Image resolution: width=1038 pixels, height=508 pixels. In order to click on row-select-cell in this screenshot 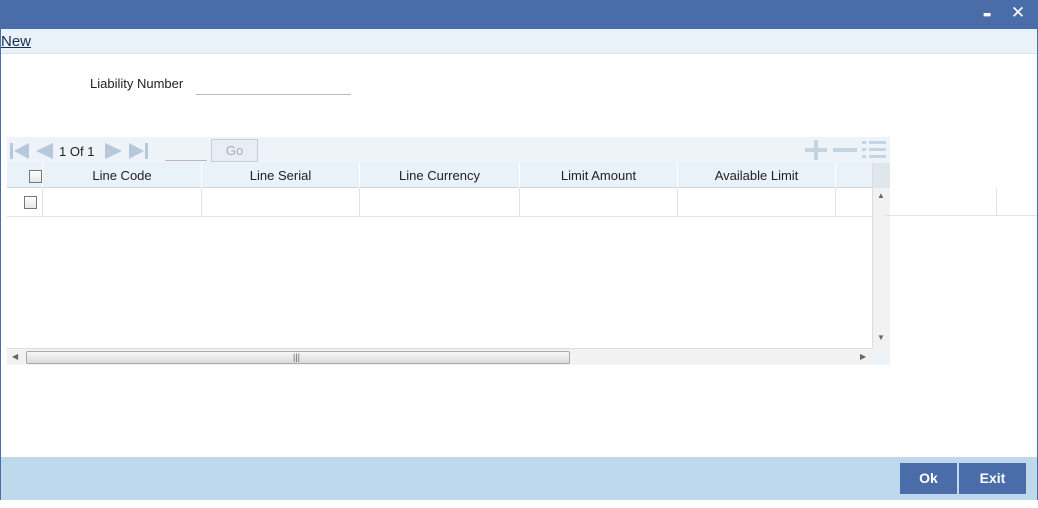, I will do `click(25, 202)`.